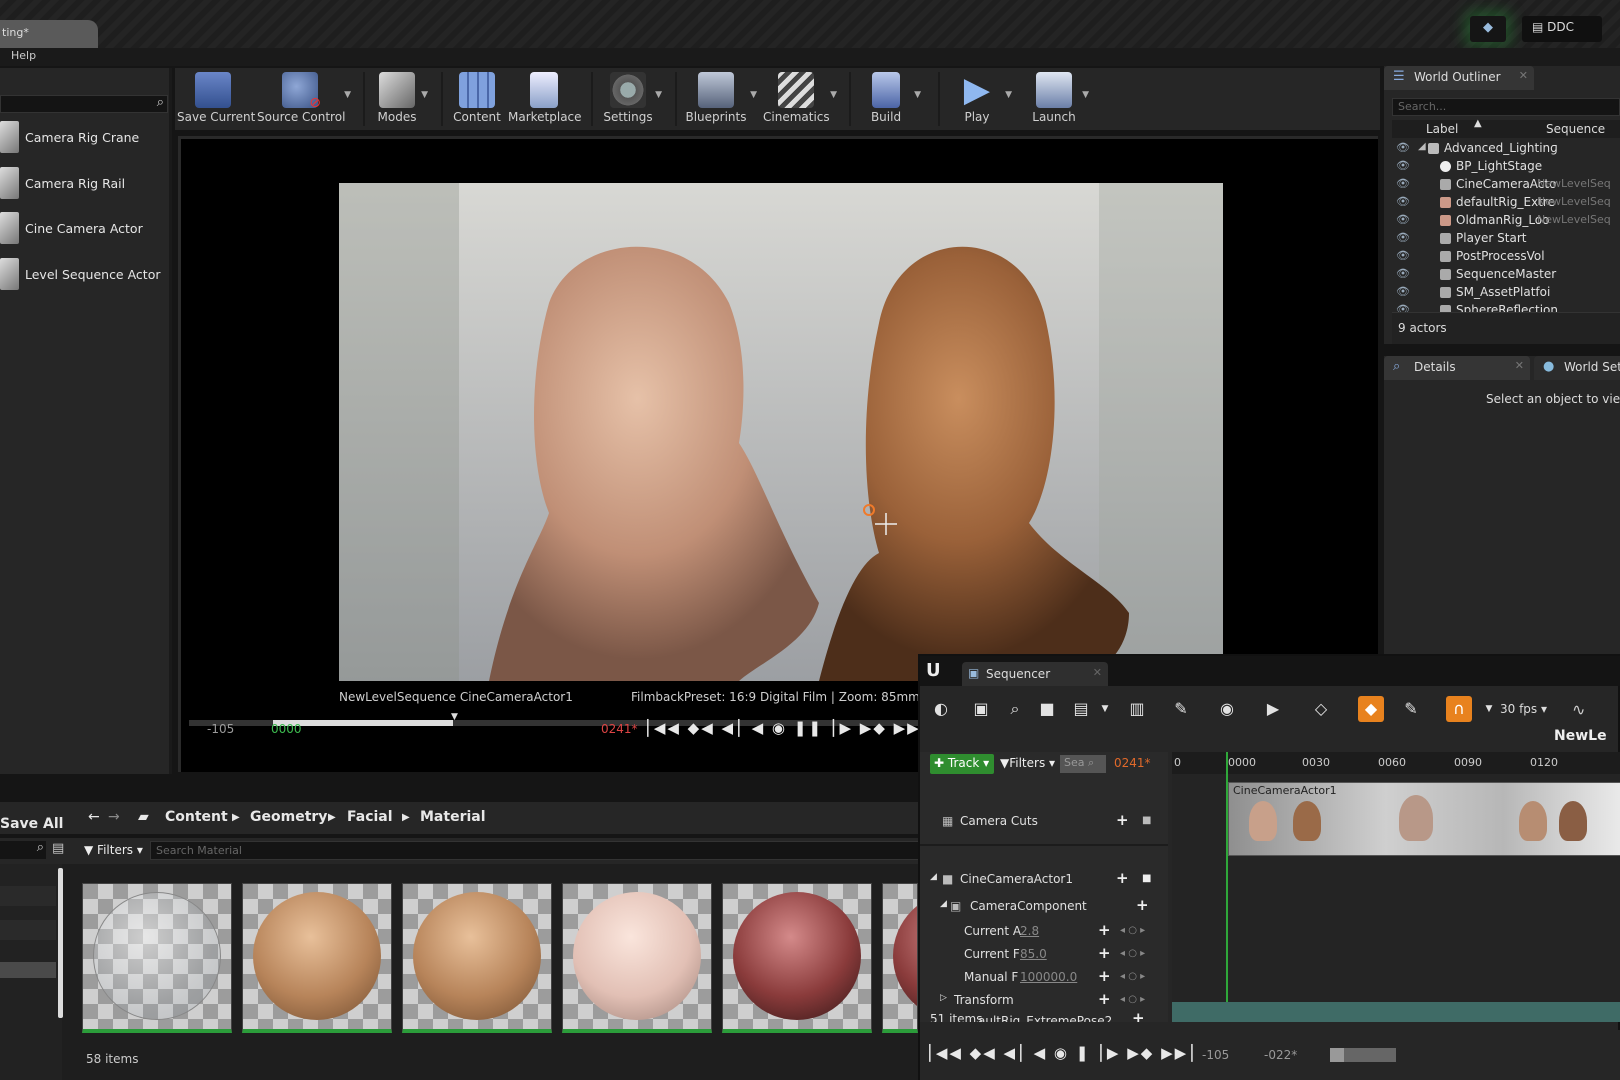 The width and height of the screenshot is (1620, 1080). I want to click on key-diamond-icon: ◇, so click(1321, 709).